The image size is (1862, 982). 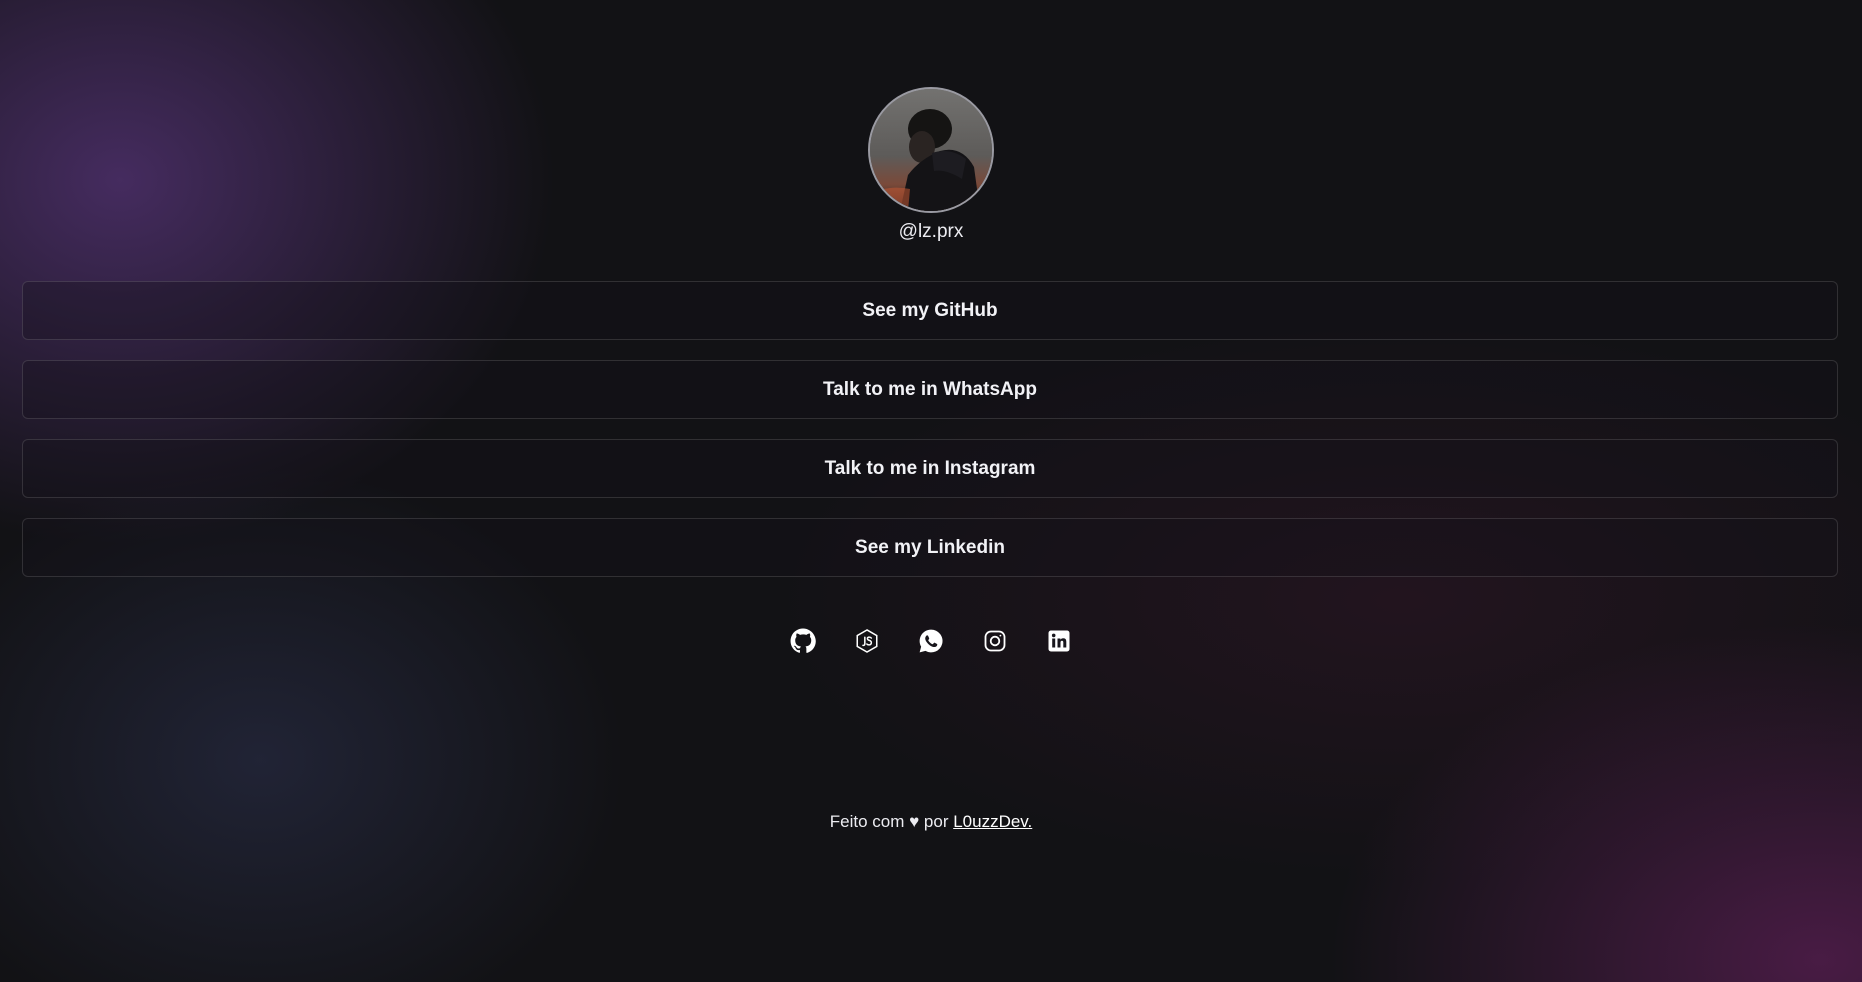 What do you see at coordinates (1059, 641) in the screenshot?
I see `linkedin-icon` at bounding box center [1059, 641].